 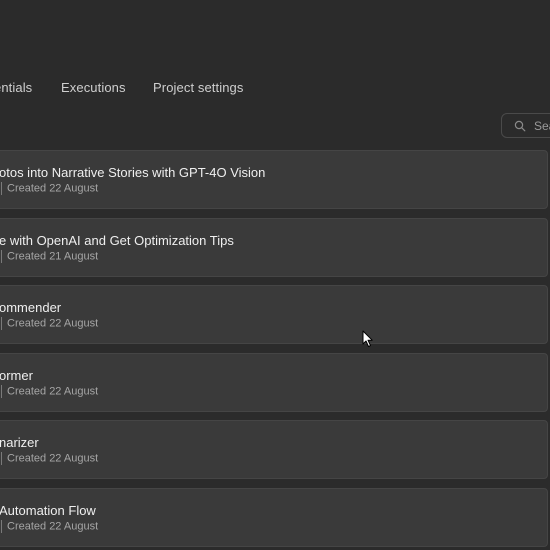 What do you see at coordinates (274, 314) in the screenshot?
I see `workflow-card: ommender Created 22 August` at bounding box center [274, 314].